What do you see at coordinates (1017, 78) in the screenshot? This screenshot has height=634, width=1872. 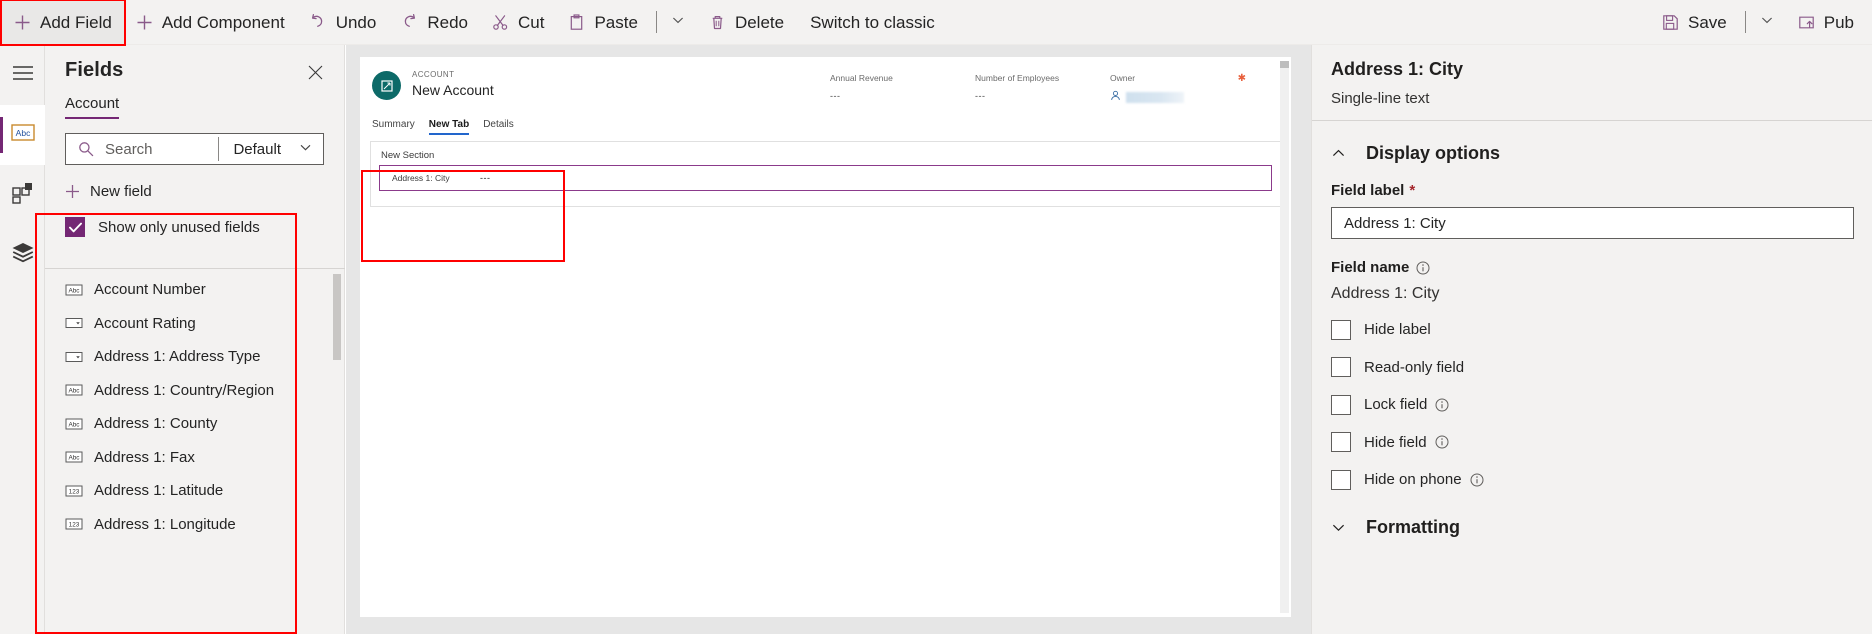 I see `field-label: Number of Employees` at bounding box center [1017, 78].